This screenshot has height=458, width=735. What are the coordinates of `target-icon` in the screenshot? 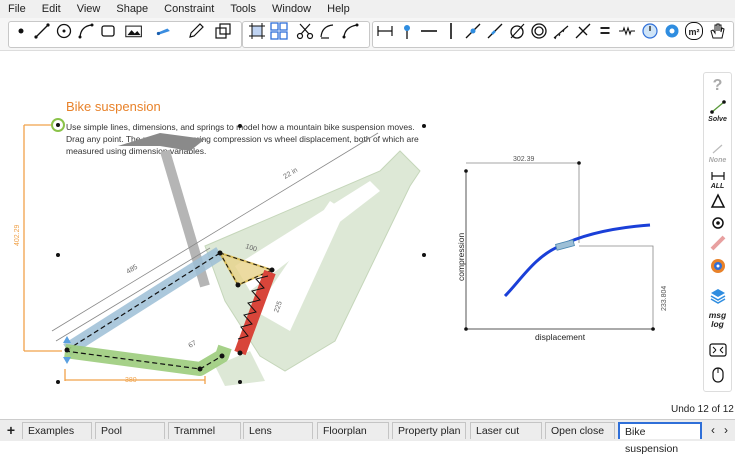 It's located at (717, 223).